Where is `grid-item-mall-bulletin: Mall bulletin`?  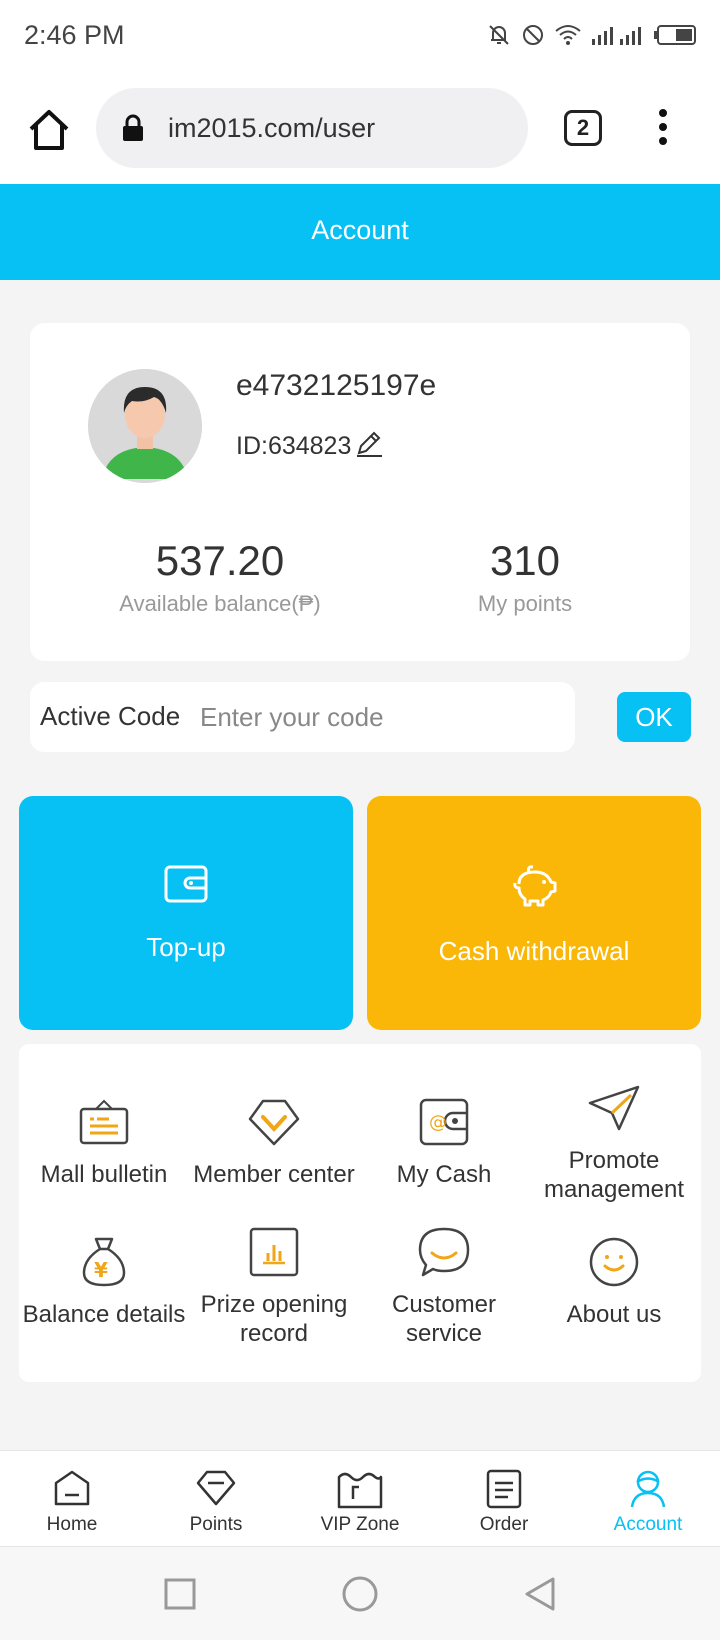 grid-item-mall-bulletin: Mall bulletin is located at coordinates (104, 1140).